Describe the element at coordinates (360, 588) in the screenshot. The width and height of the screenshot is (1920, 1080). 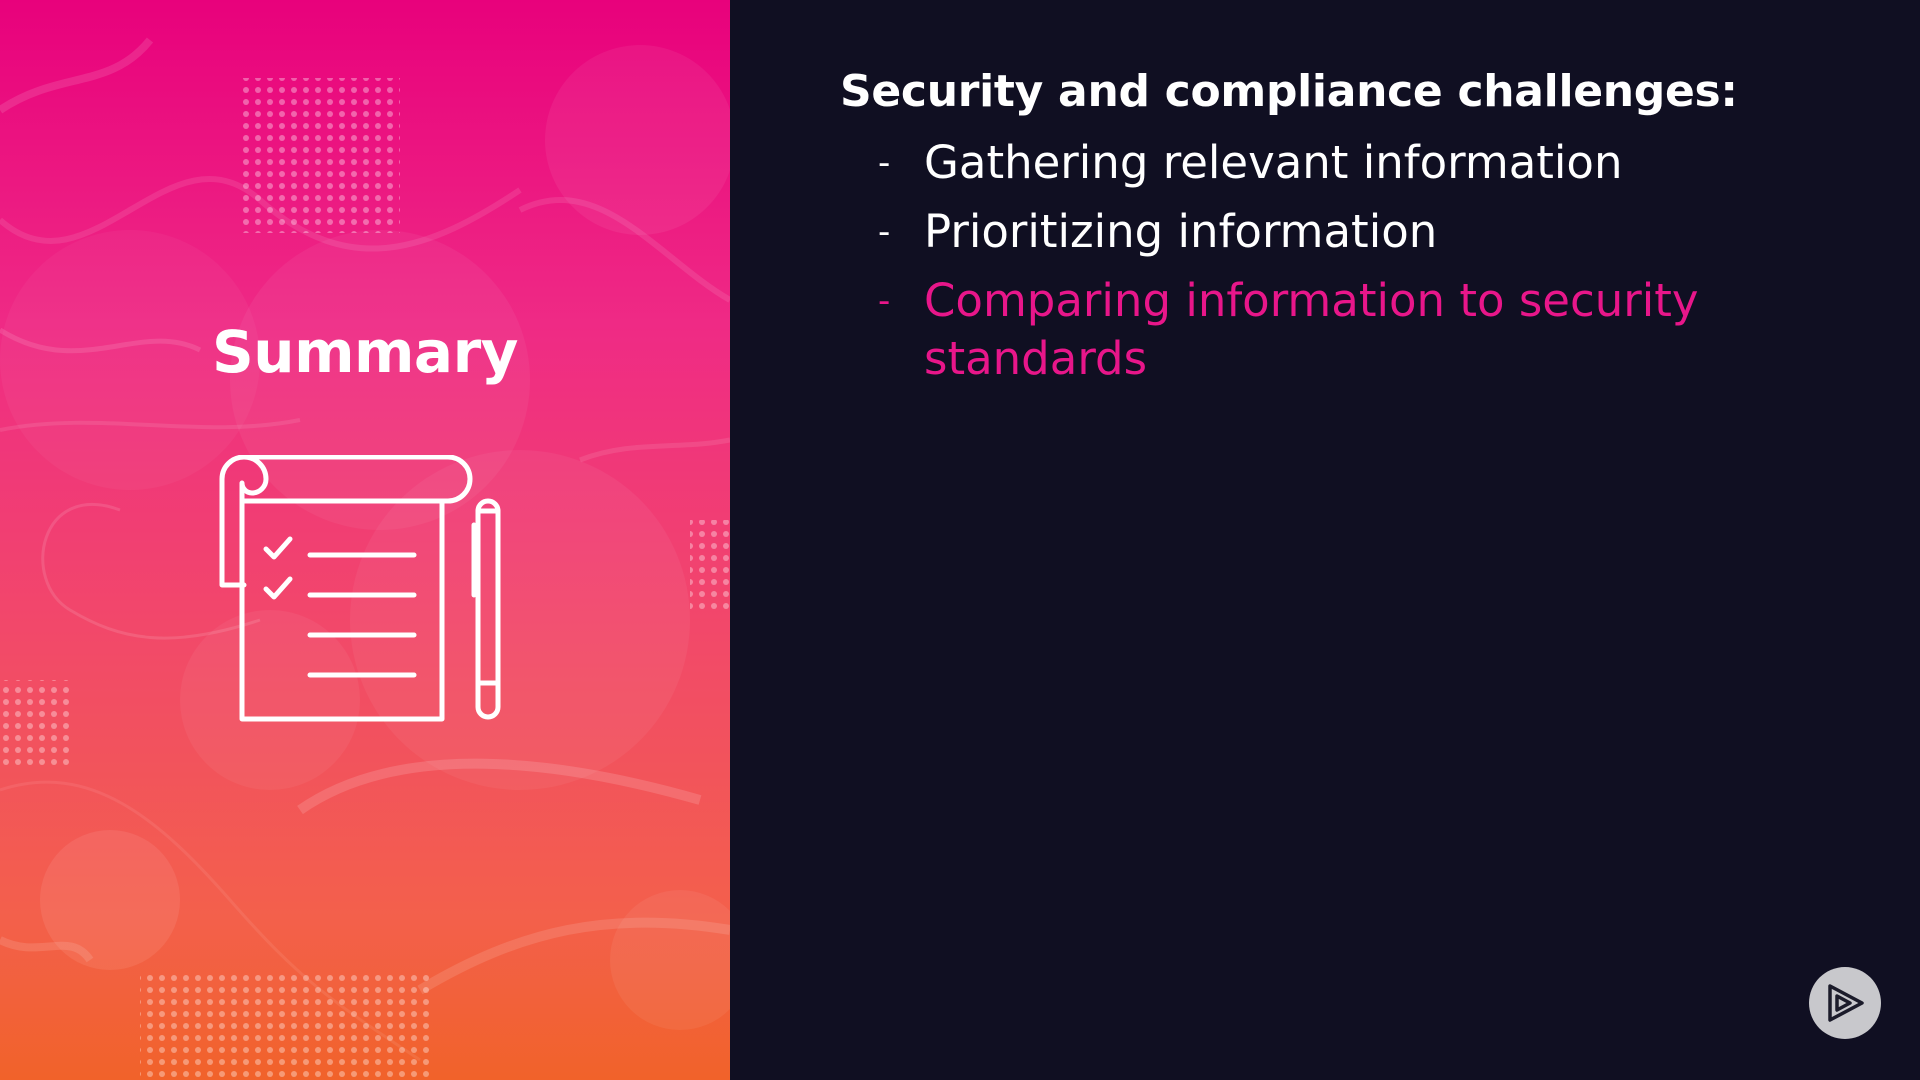
I see `notepad-checklist-icon` at that location.